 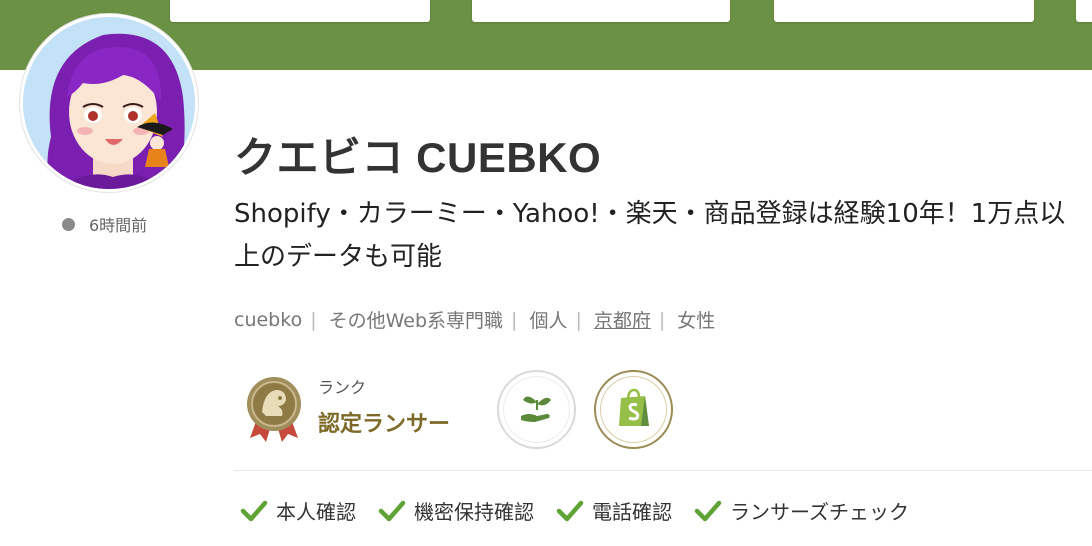 I want to click on shopify-bag-icon, so click(x=634, y=410).